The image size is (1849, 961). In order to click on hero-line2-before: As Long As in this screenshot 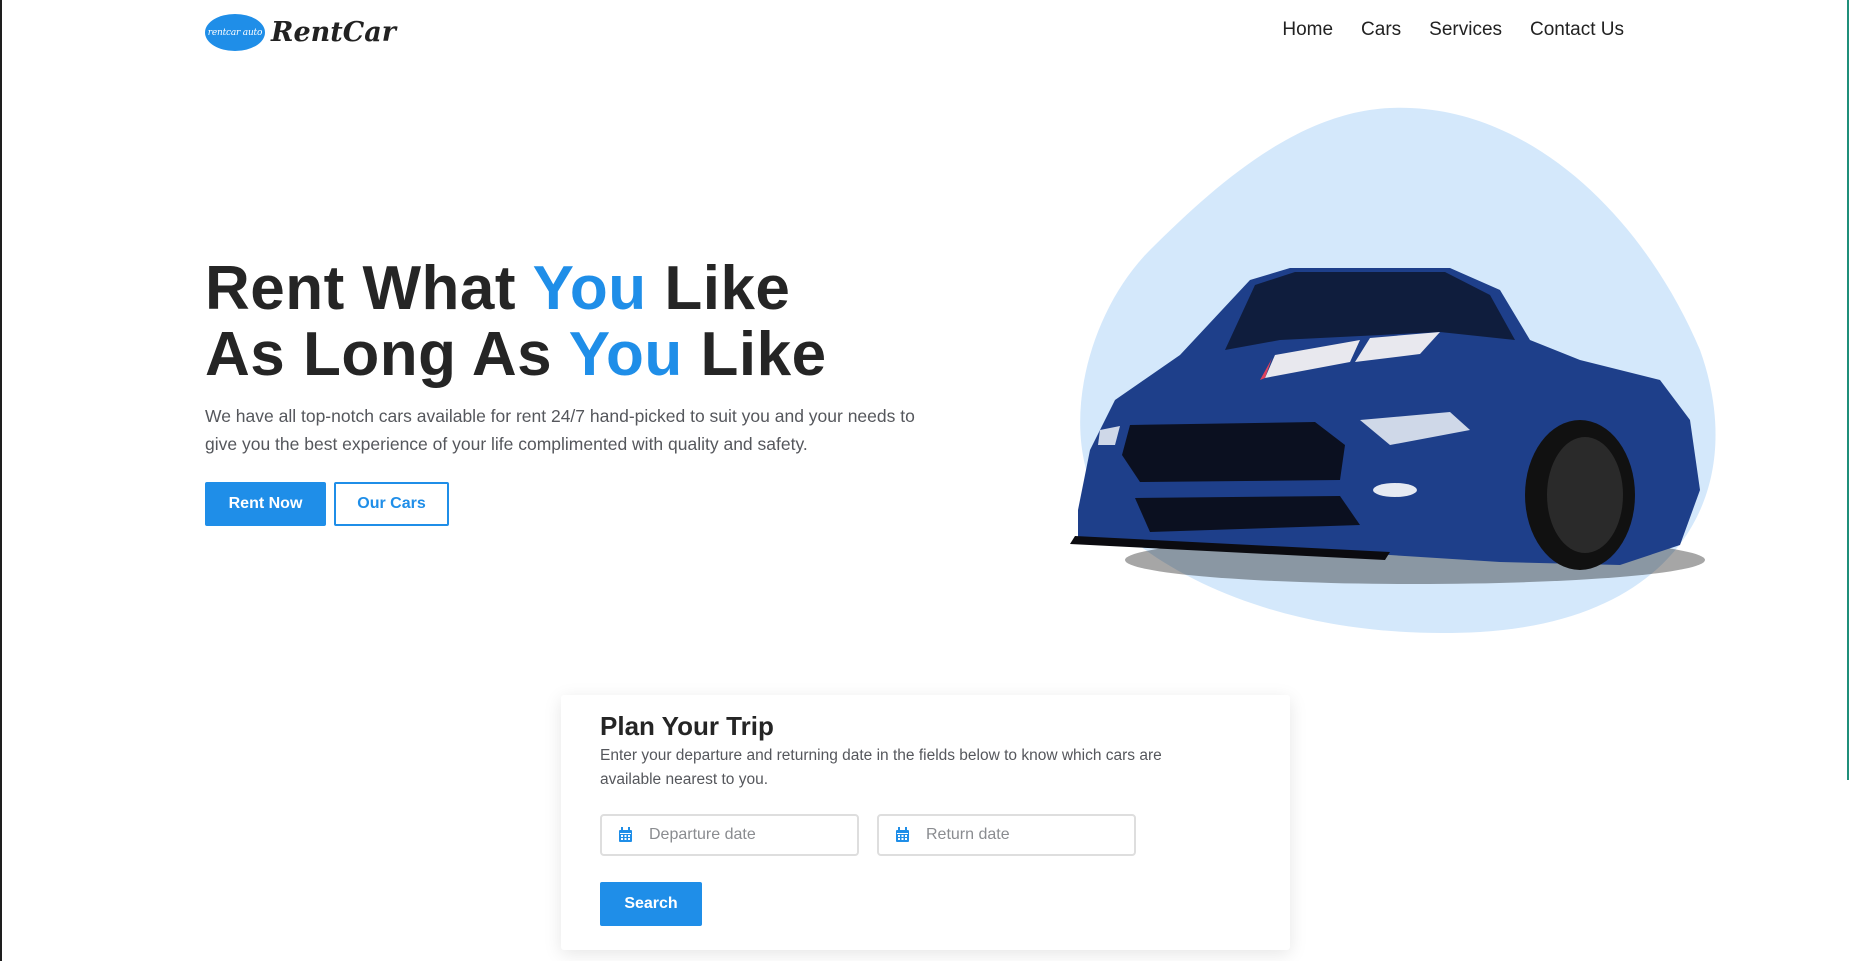, I will do `click(387, 354)`.